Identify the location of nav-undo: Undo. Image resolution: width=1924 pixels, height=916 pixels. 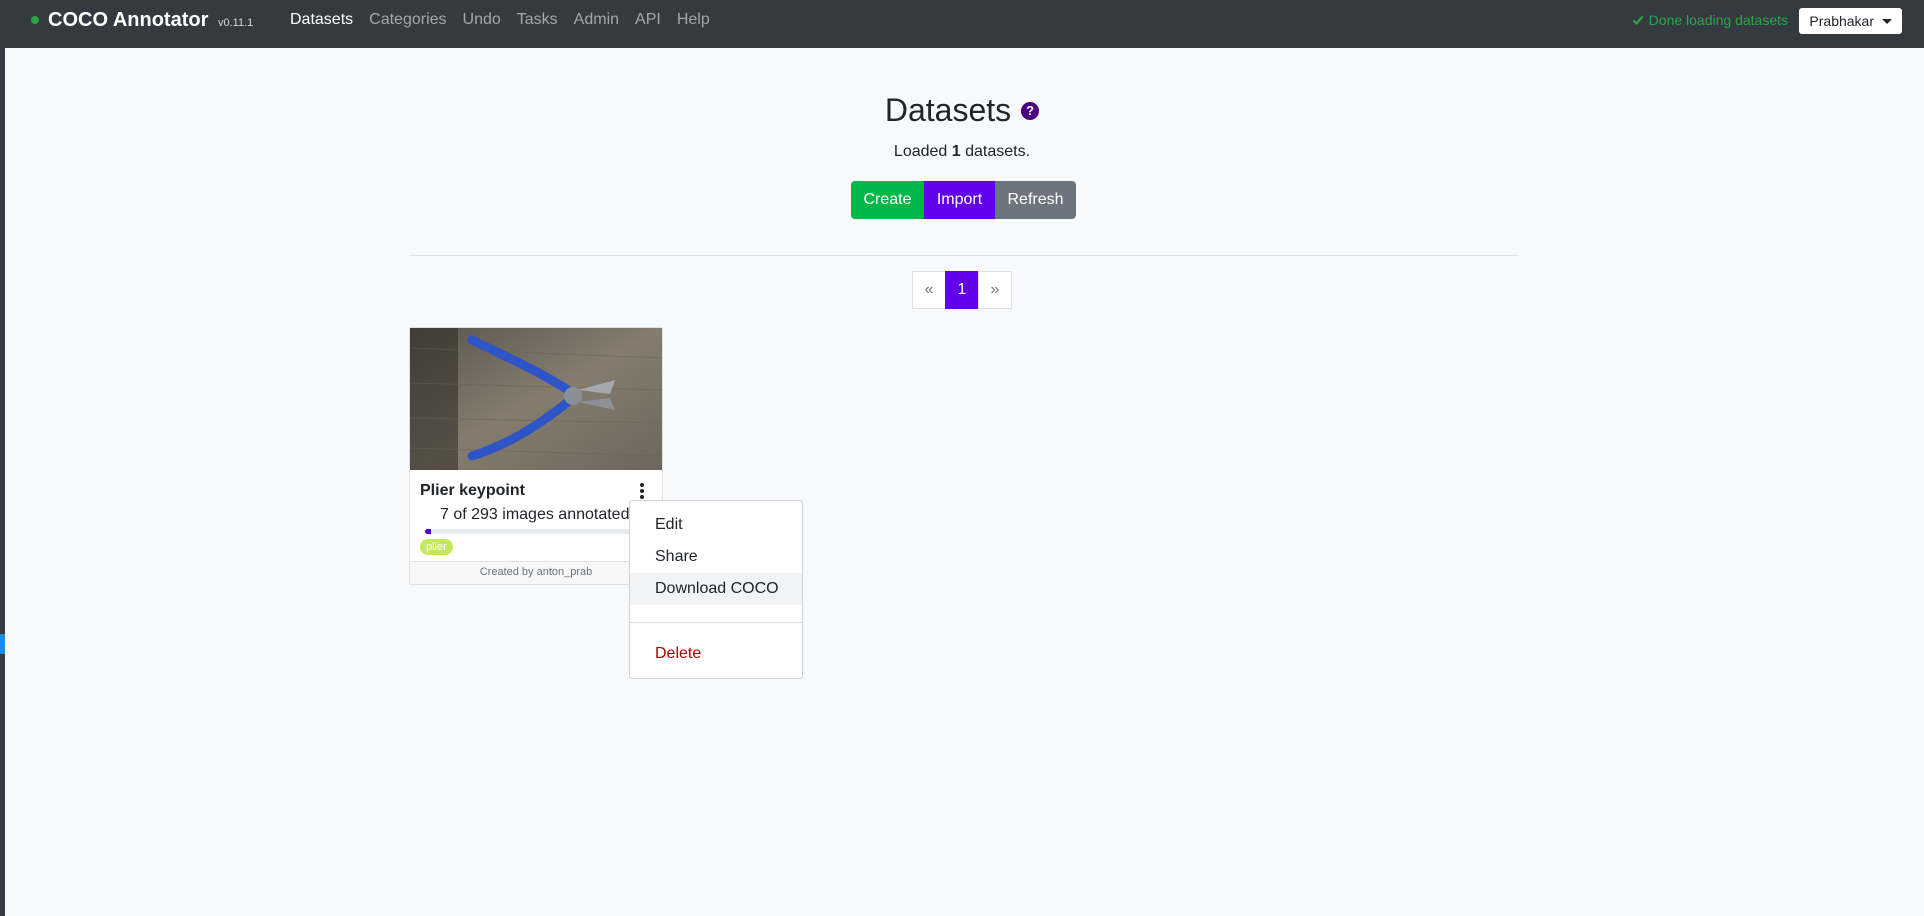
(482, 20).